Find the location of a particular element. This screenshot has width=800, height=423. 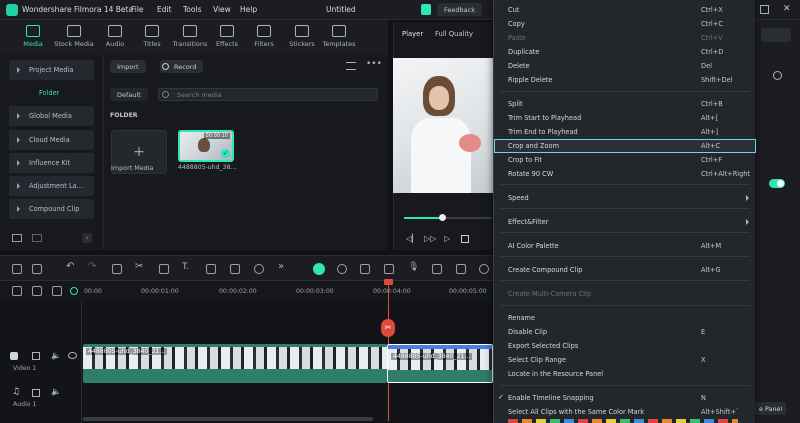

menu-item-trim-end: Trim End to Playhead Alt+] is located at coordinates (625, 132).